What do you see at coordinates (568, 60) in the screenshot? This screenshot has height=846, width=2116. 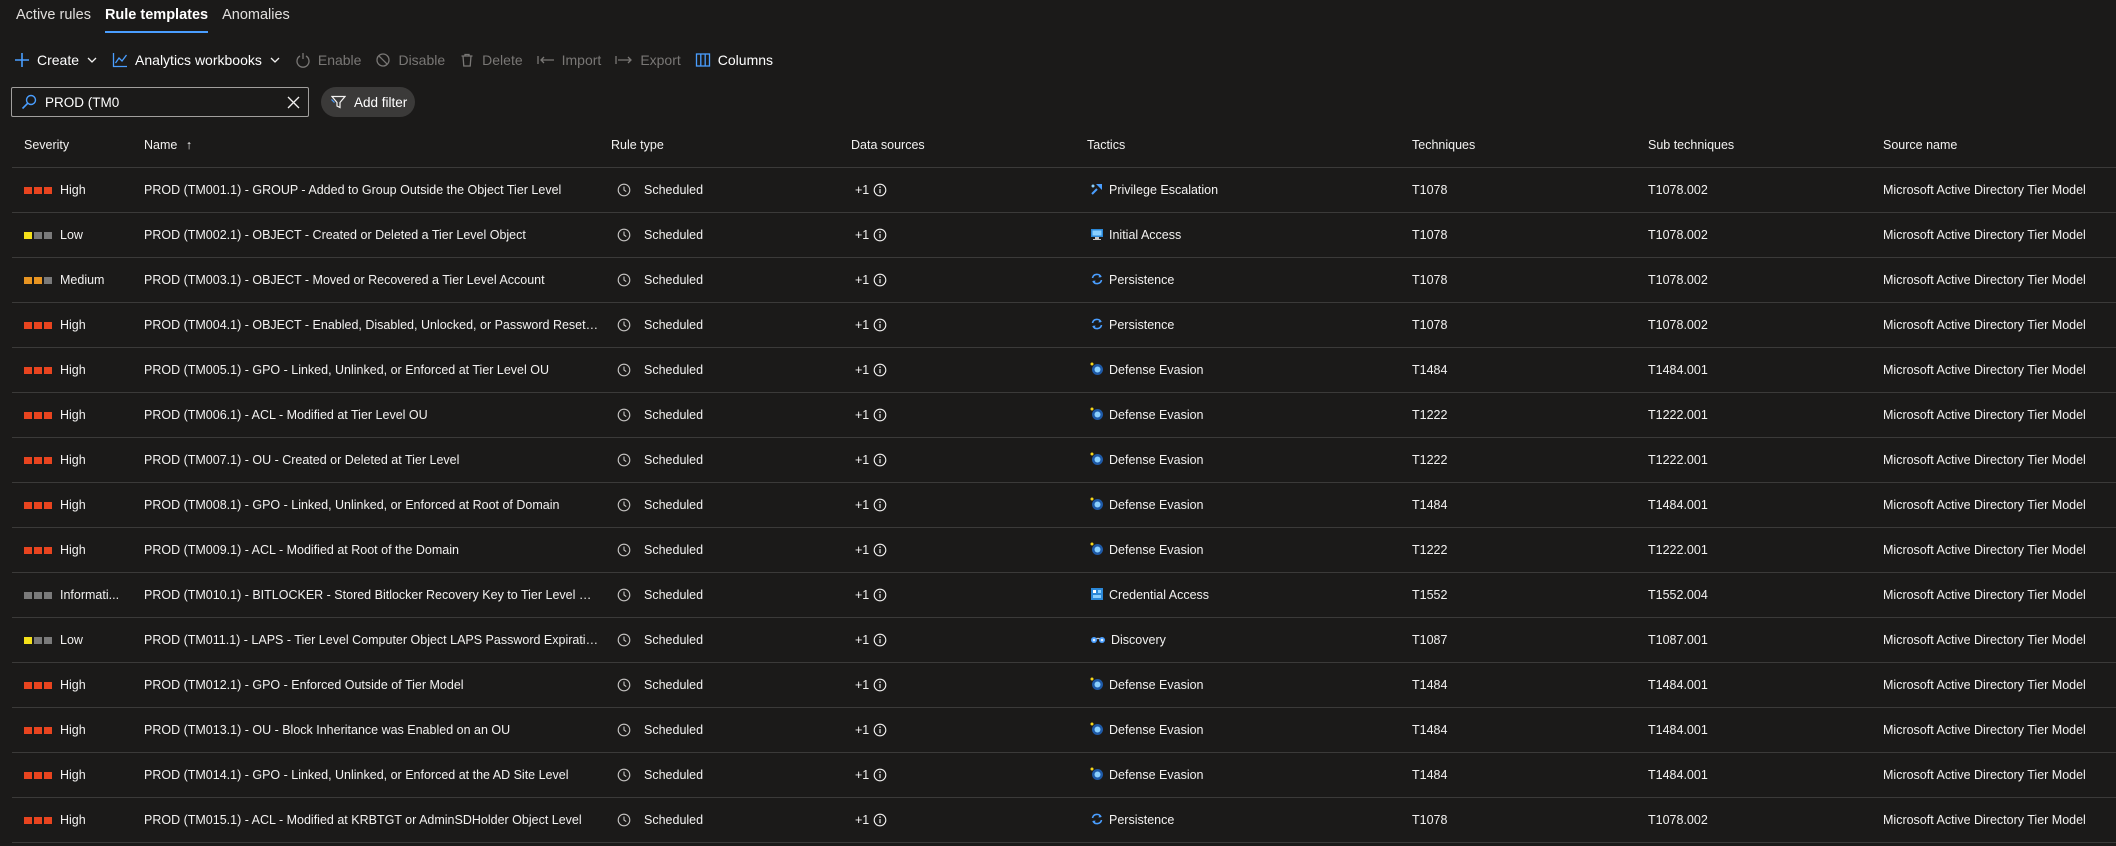 I see `import-button: Import` at bounding box center [568, 60].